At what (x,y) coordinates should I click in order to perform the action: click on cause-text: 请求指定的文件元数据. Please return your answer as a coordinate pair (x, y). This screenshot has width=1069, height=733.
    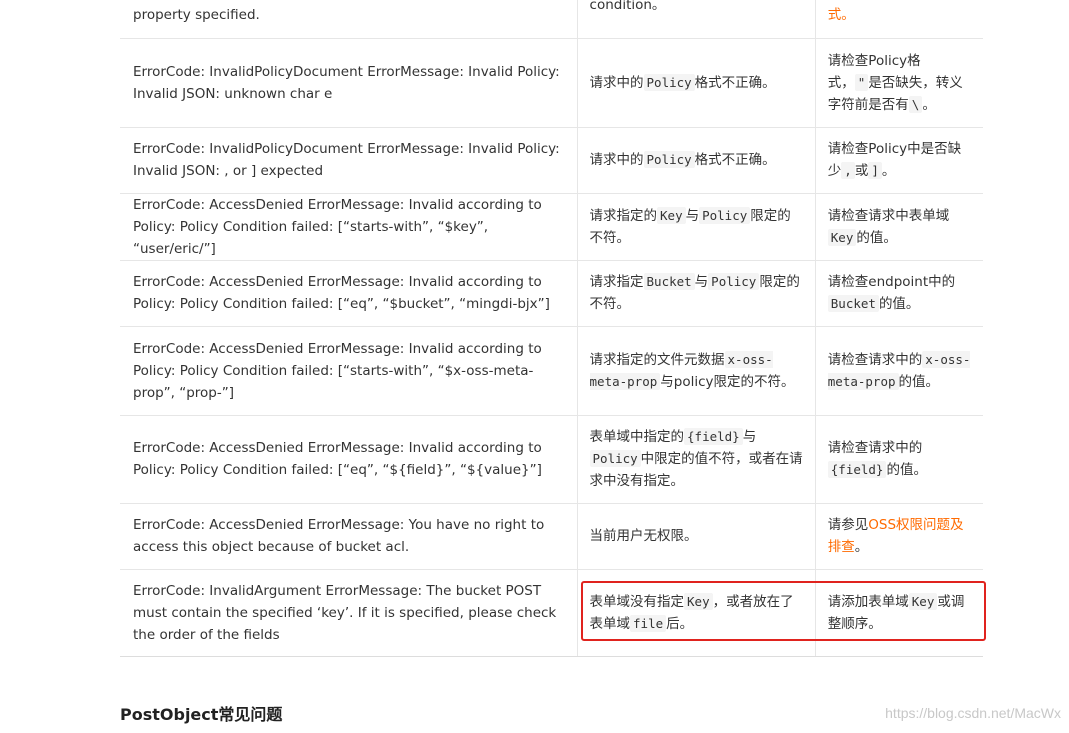
    Looking at the image, I should click on (657, 359).